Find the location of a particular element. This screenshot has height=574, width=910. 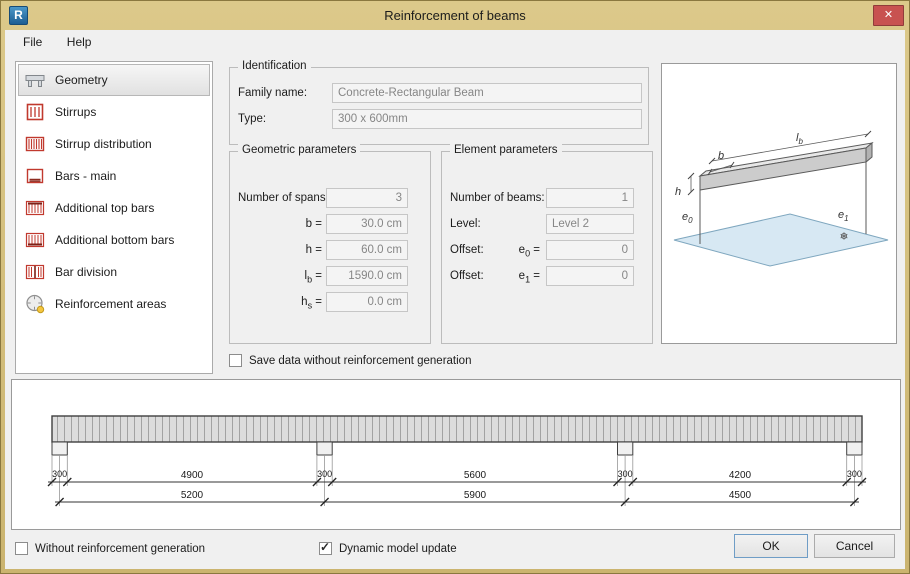

bars-main-icon is located at coordinates (35, 176).